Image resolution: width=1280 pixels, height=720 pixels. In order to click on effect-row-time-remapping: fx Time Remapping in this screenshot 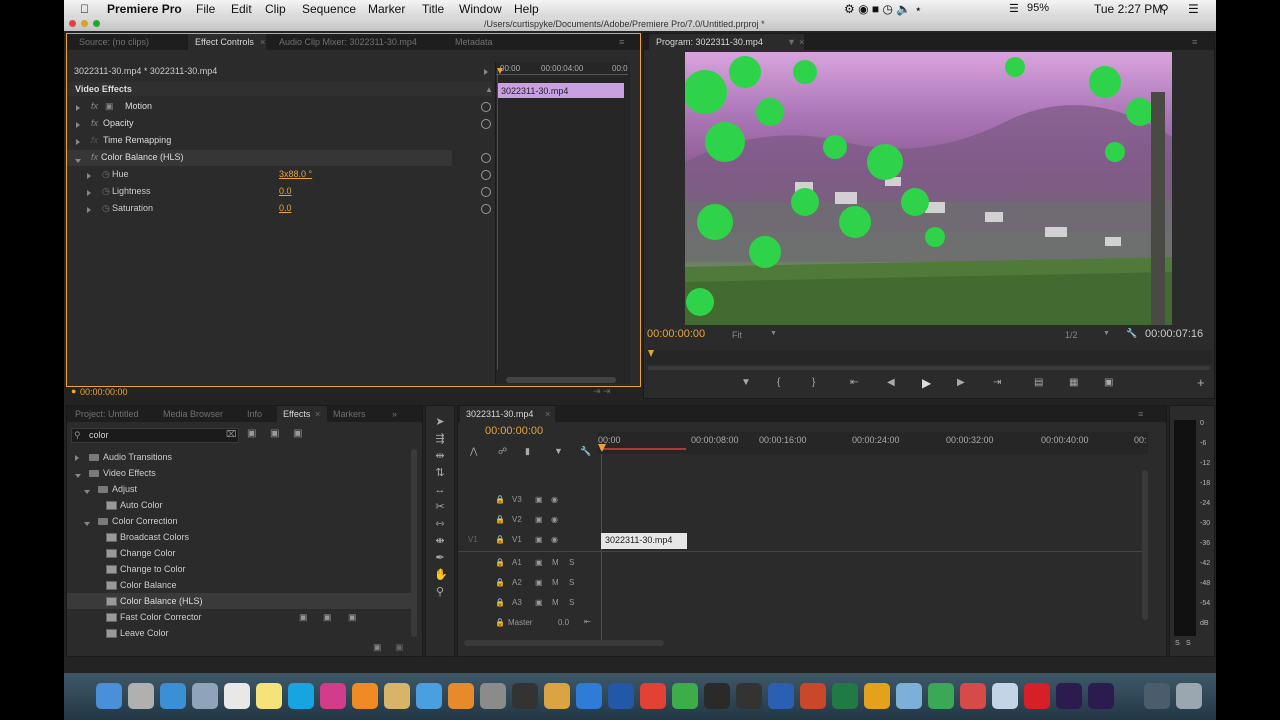, I will do `click(279, 141)`.